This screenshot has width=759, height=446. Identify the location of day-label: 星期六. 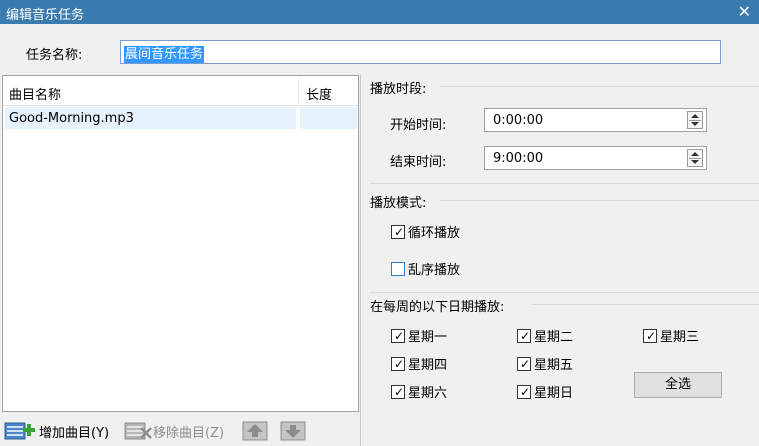
(428, 393).